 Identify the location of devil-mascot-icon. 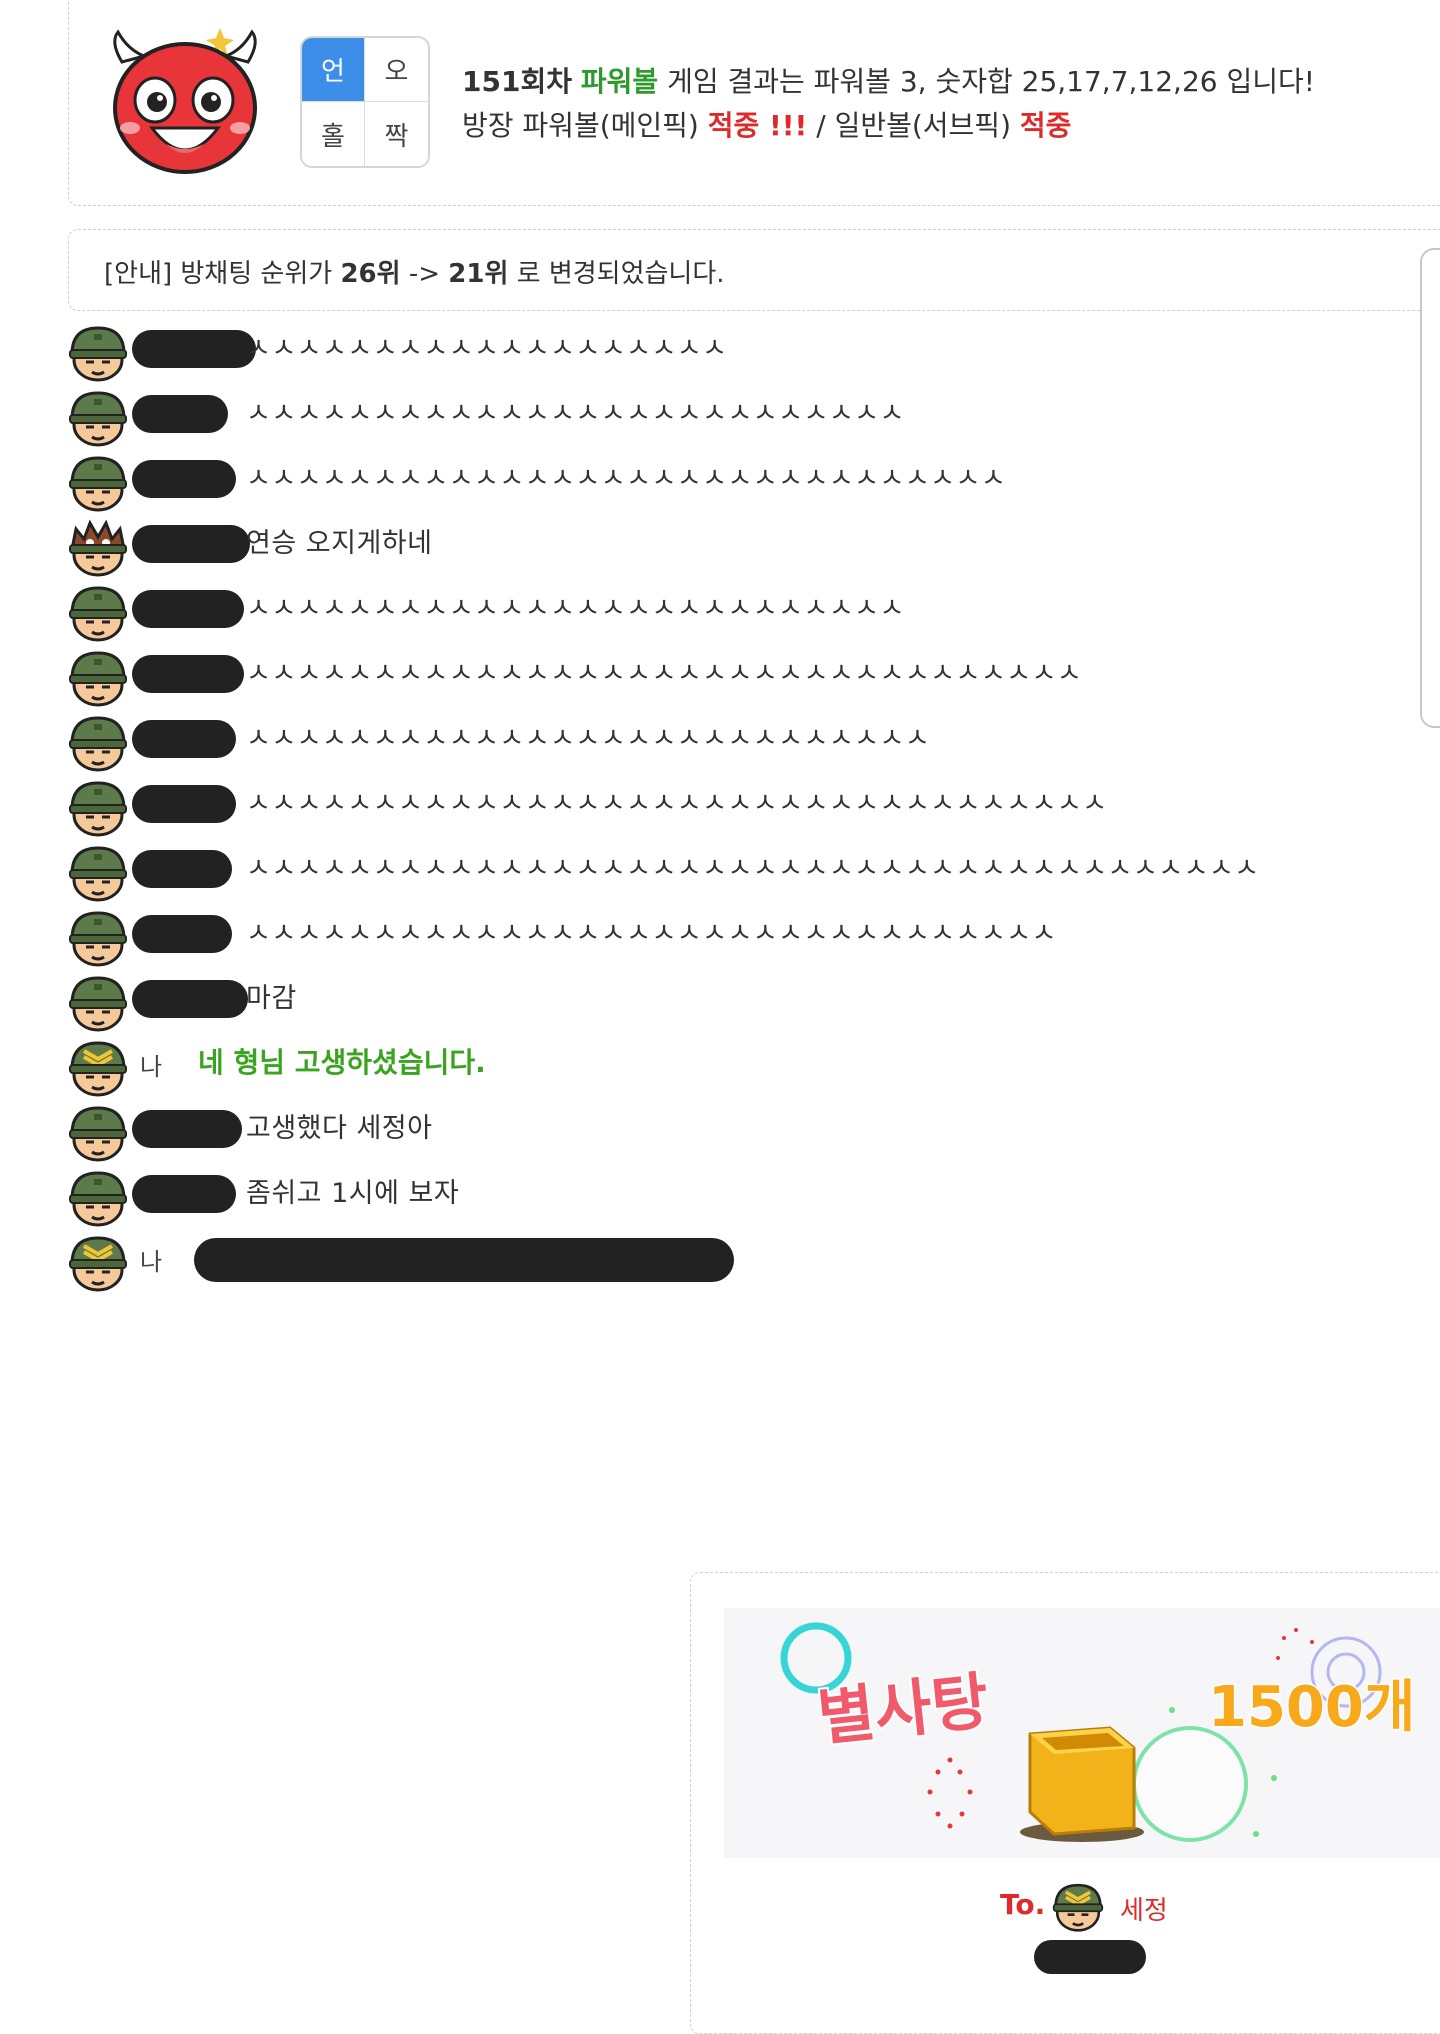
(185, 101).